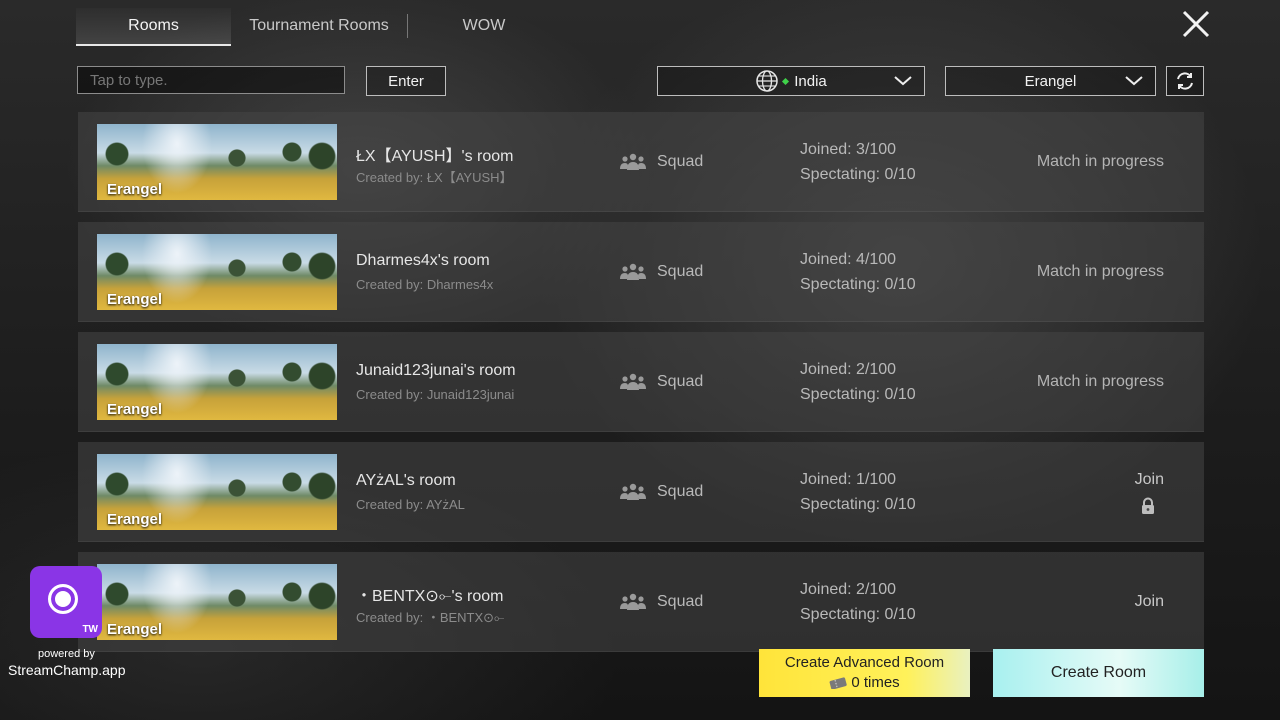 This screenshot has width=1280, height=720. I want to click on ticket-icon, so click(838, 682).